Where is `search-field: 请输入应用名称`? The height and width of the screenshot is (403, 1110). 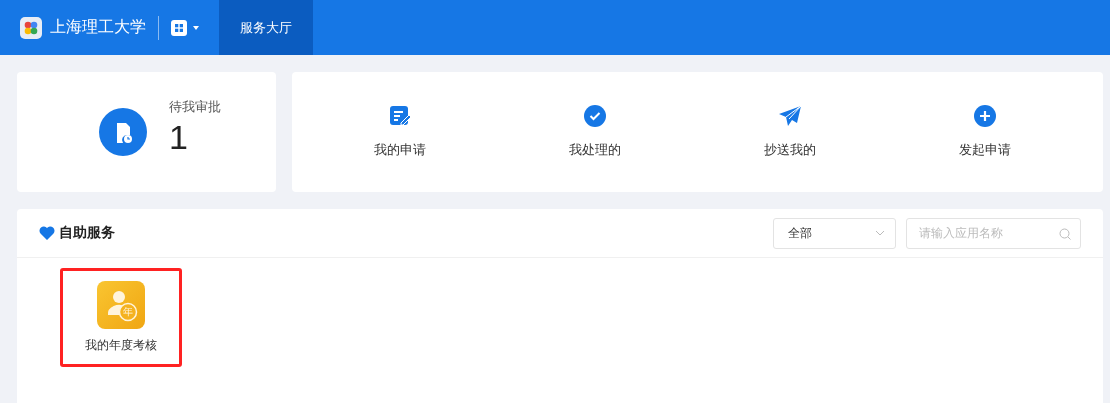
search-field: 请输入应用名称 is located at coordinates (993, 233).